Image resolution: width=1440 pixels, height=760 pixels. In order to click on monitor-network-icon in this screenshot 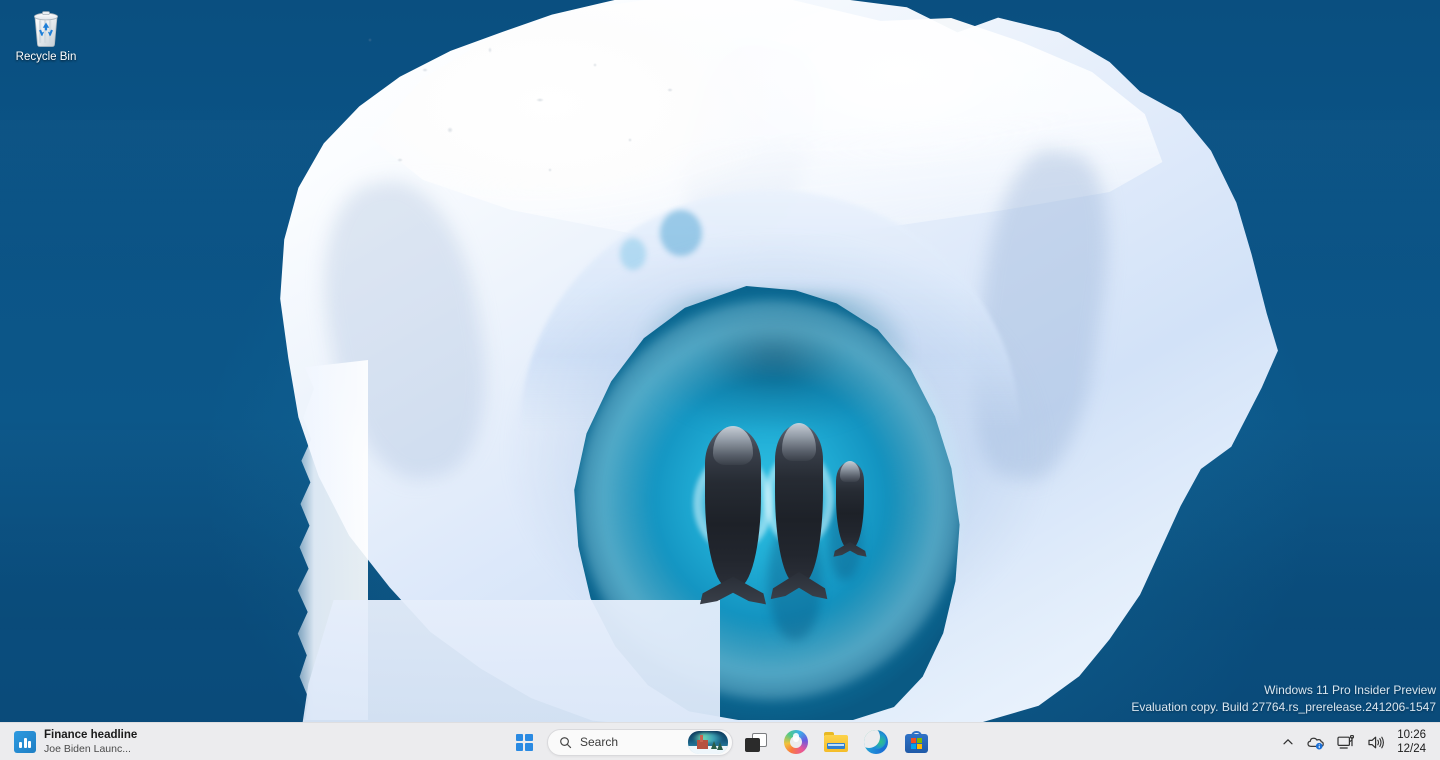, I will do `click(1346, 741)`.